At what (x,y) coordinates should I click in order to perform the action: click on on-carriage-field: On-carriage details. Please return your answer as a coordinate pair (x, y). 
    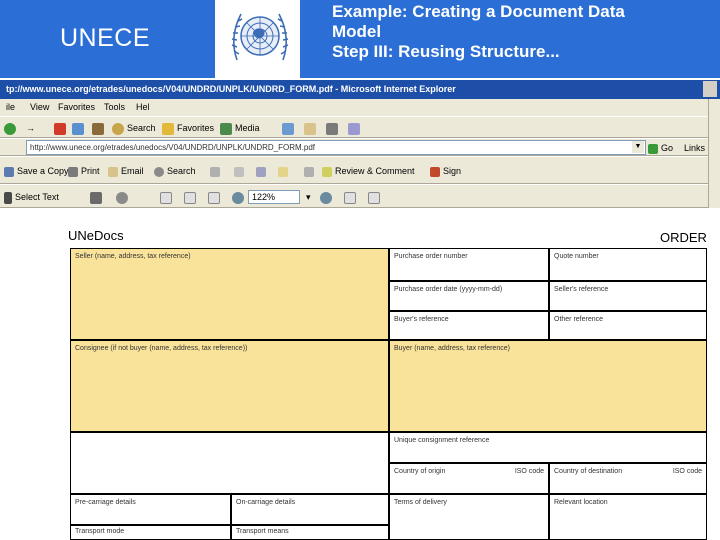
    Looking at the image, I should click on (310, 509).